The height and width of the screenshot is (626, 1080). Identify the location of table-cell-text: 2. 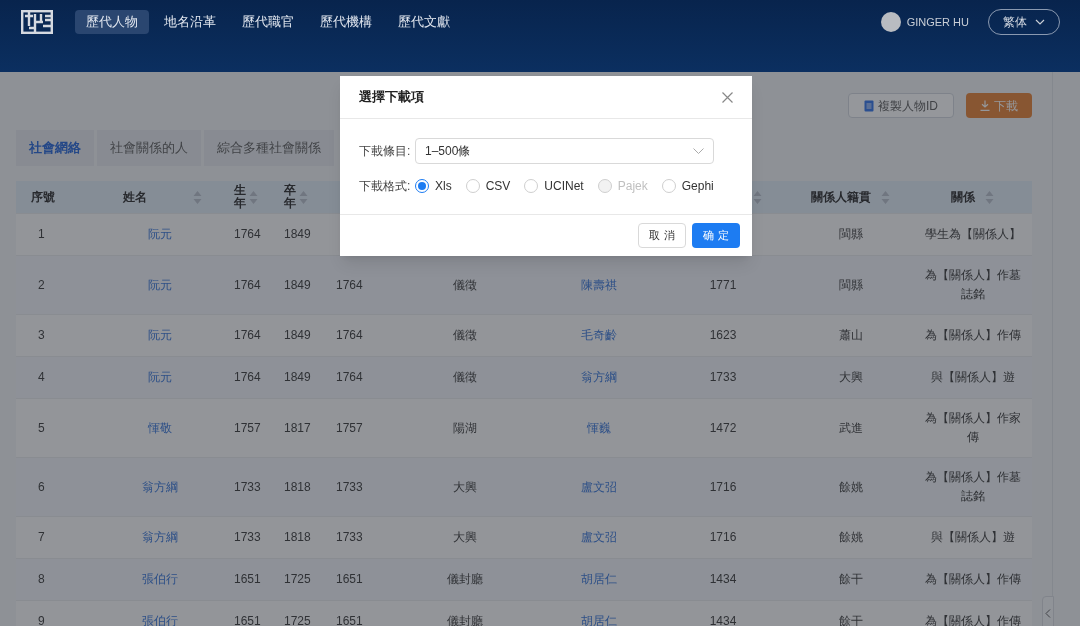
(41, 285).